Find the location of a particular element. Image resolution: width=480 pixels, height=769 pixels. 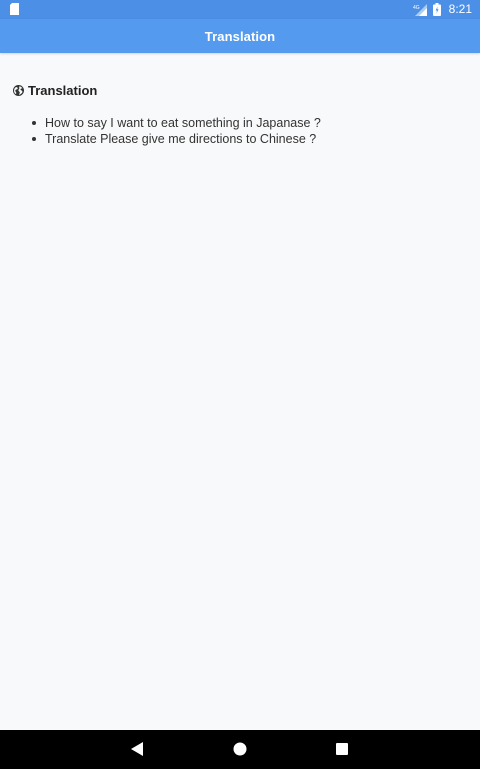

status-time: 8:21 is located at coordinates (460, 9).